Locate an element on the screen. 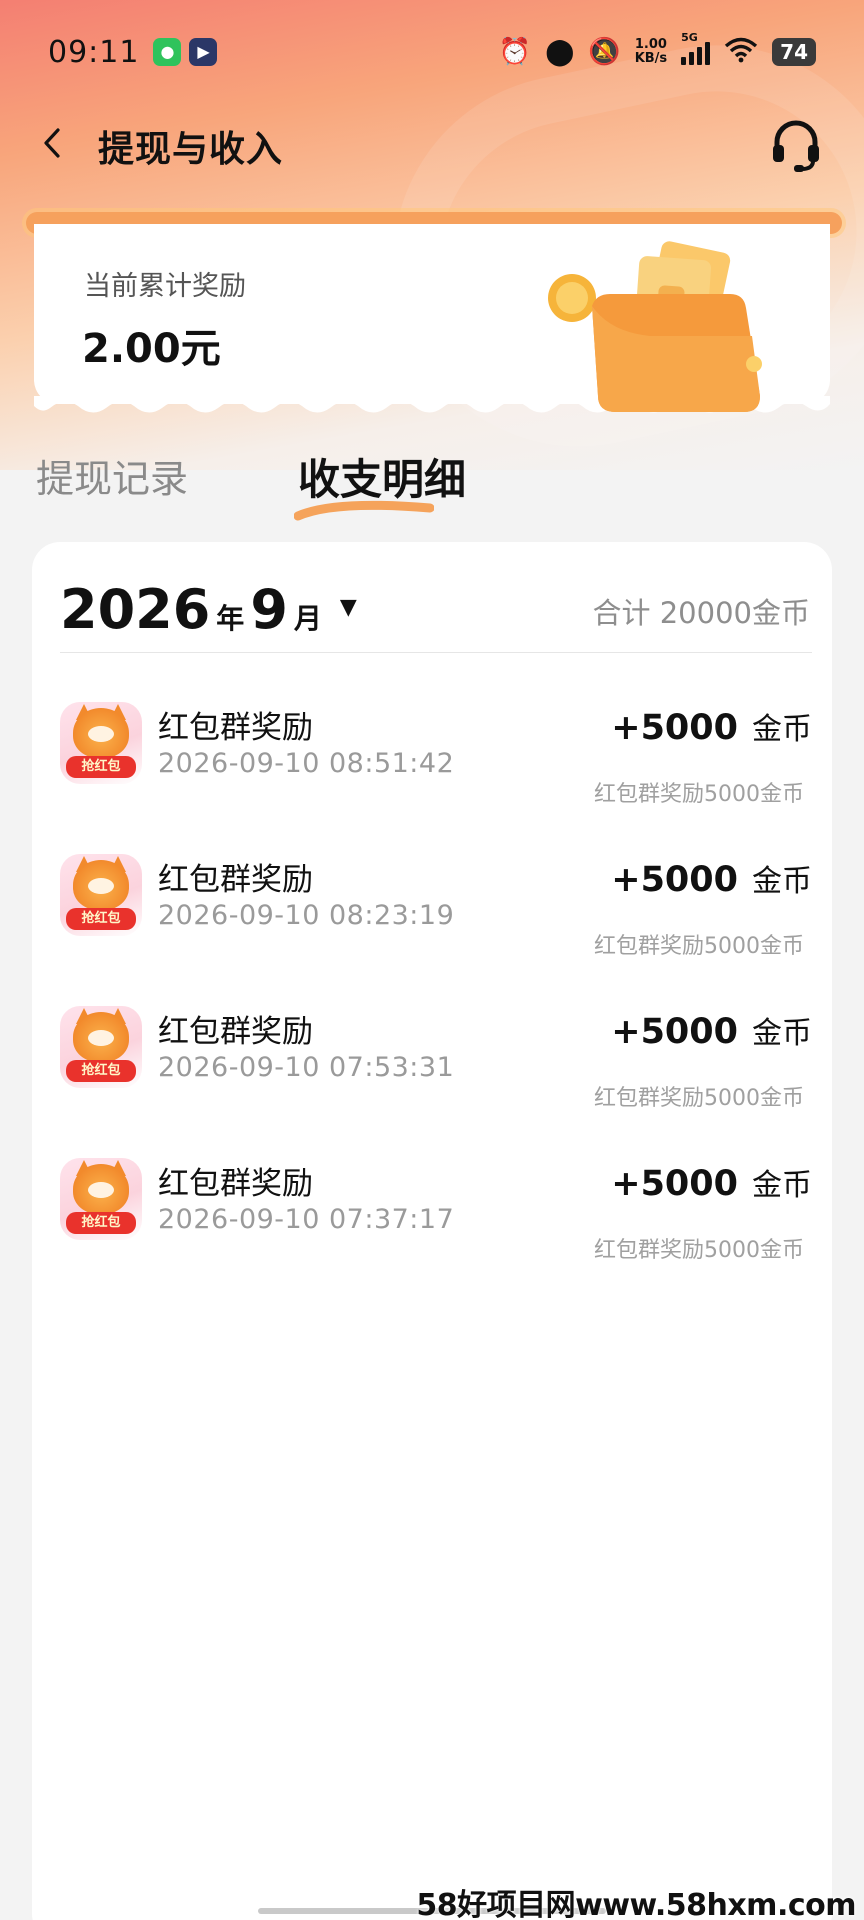 The image size is (864, 1920). customer-service-button is located at coordinates (796, 146).